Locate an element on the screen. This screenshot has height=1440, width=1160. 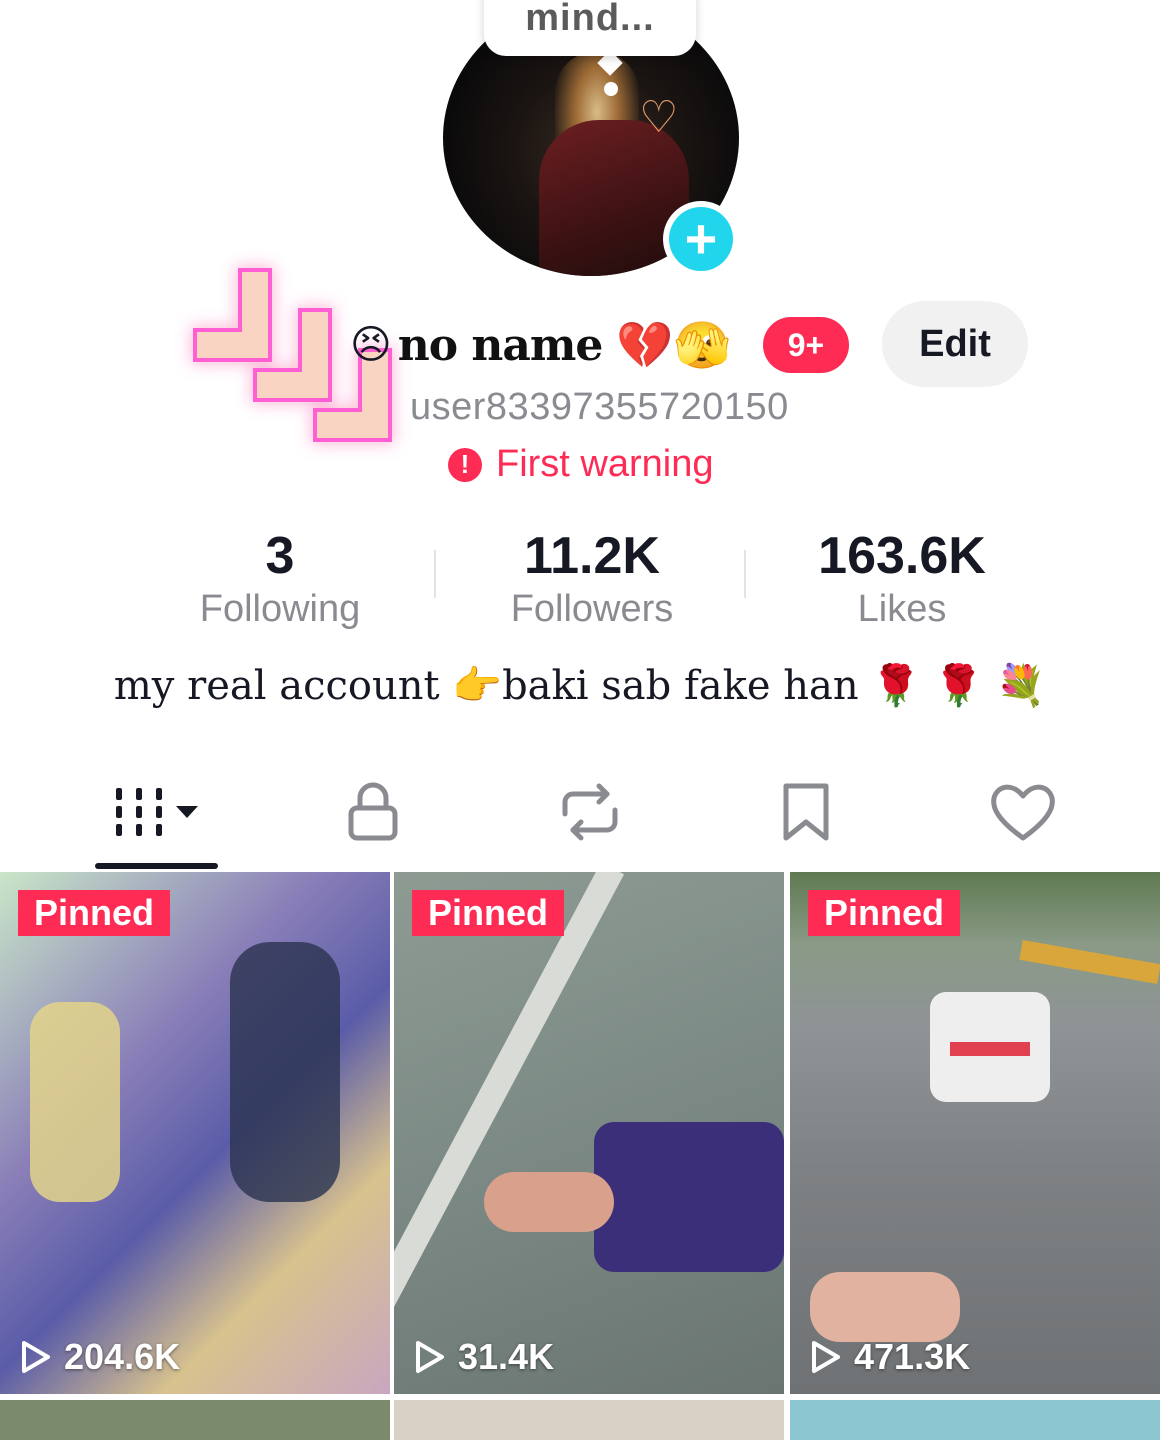
name-prefix-emoji: 😣 is located at coordinates (371, 345).